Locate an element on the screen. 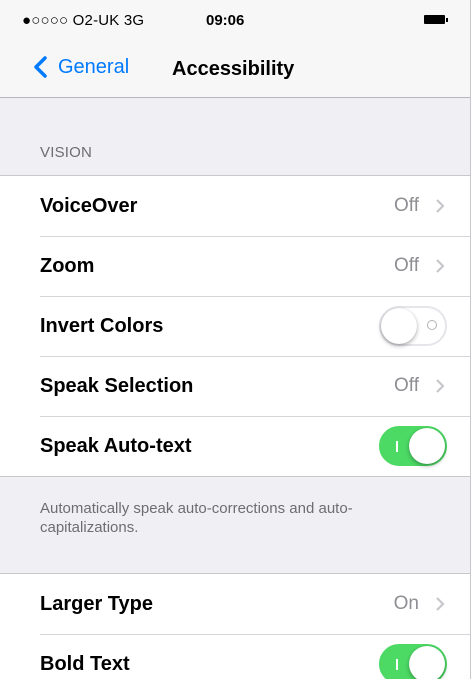 This screenshot has width=471, height=679. row-label: Speak Auto-text is located at coordinates (116, 445).